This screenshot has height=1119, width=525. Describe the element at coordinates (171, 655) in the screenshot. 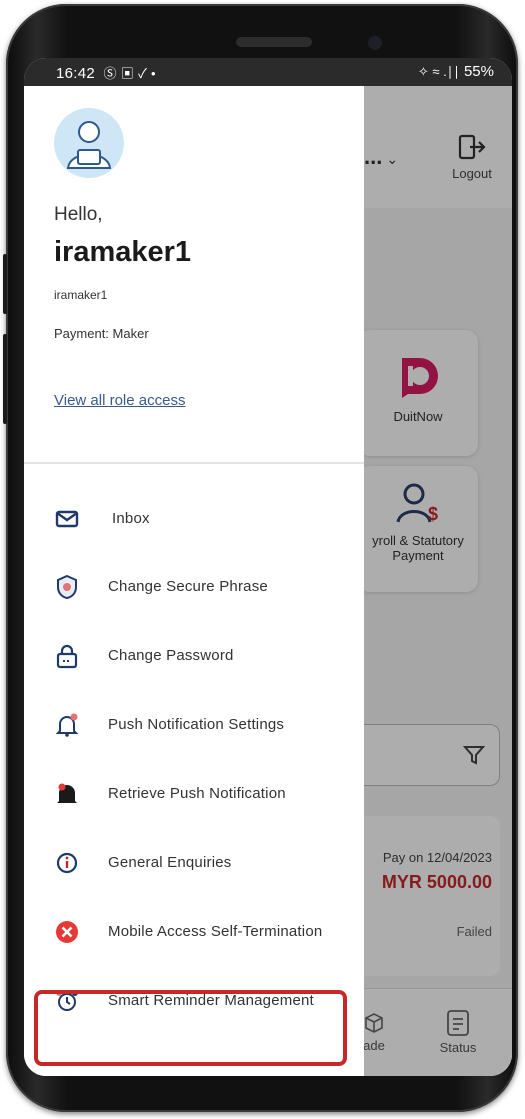

I see `menu-label: Change Password` at that location.